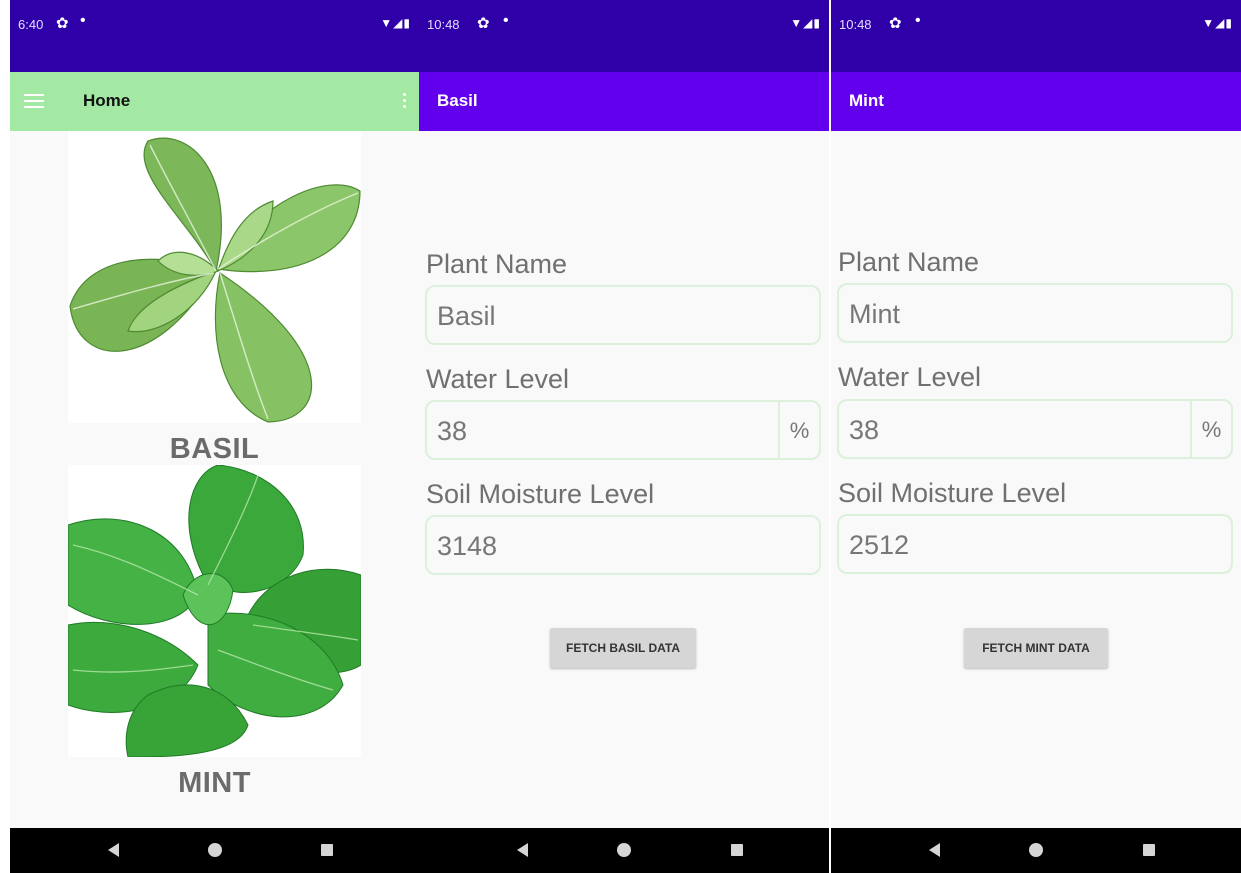 The height and width of the screenshot is (873, 1241). What do you see at coordinates (1036, 648) in the screenshot?
I see `fetch-mint-data-button: FETCH MINT DATA` at bounding box center [1036, 648].